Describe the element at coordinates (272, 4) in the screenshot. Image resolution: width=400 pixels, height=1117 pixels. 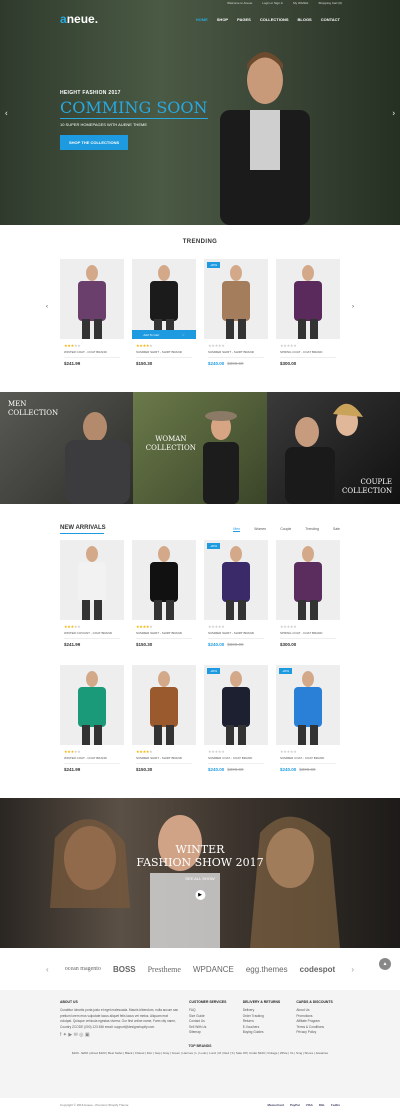
I see `login-link: Login or Sign in` at that location.